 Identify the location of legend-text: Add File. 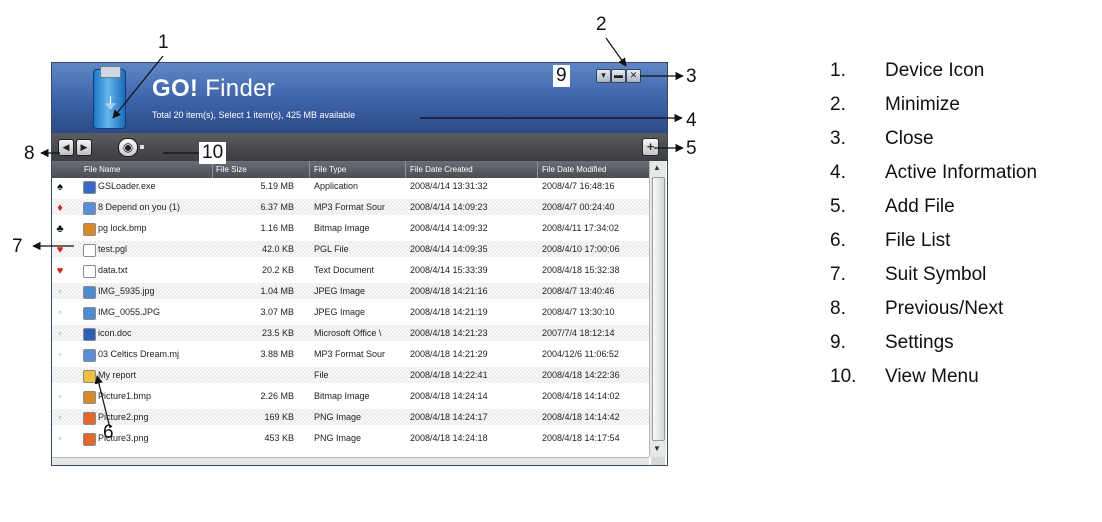
(920, 206).